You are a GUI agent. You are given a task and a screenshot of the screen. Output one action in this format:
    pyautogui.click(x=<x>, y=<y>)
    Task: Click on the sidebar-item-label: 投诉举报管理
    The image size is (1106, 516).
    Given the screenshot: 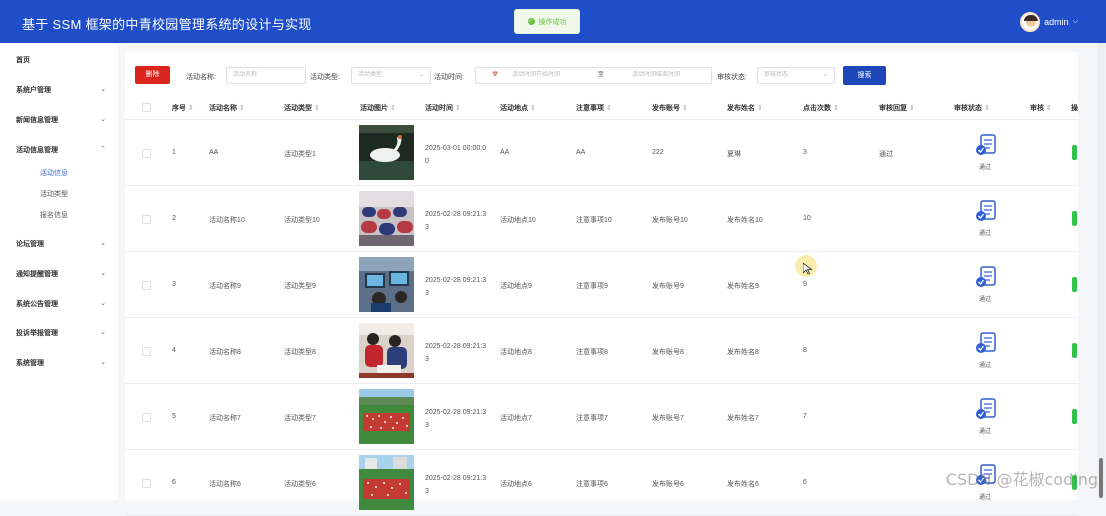 What is the action you would take?
    pyautogui.click(x=37, y=333)
    